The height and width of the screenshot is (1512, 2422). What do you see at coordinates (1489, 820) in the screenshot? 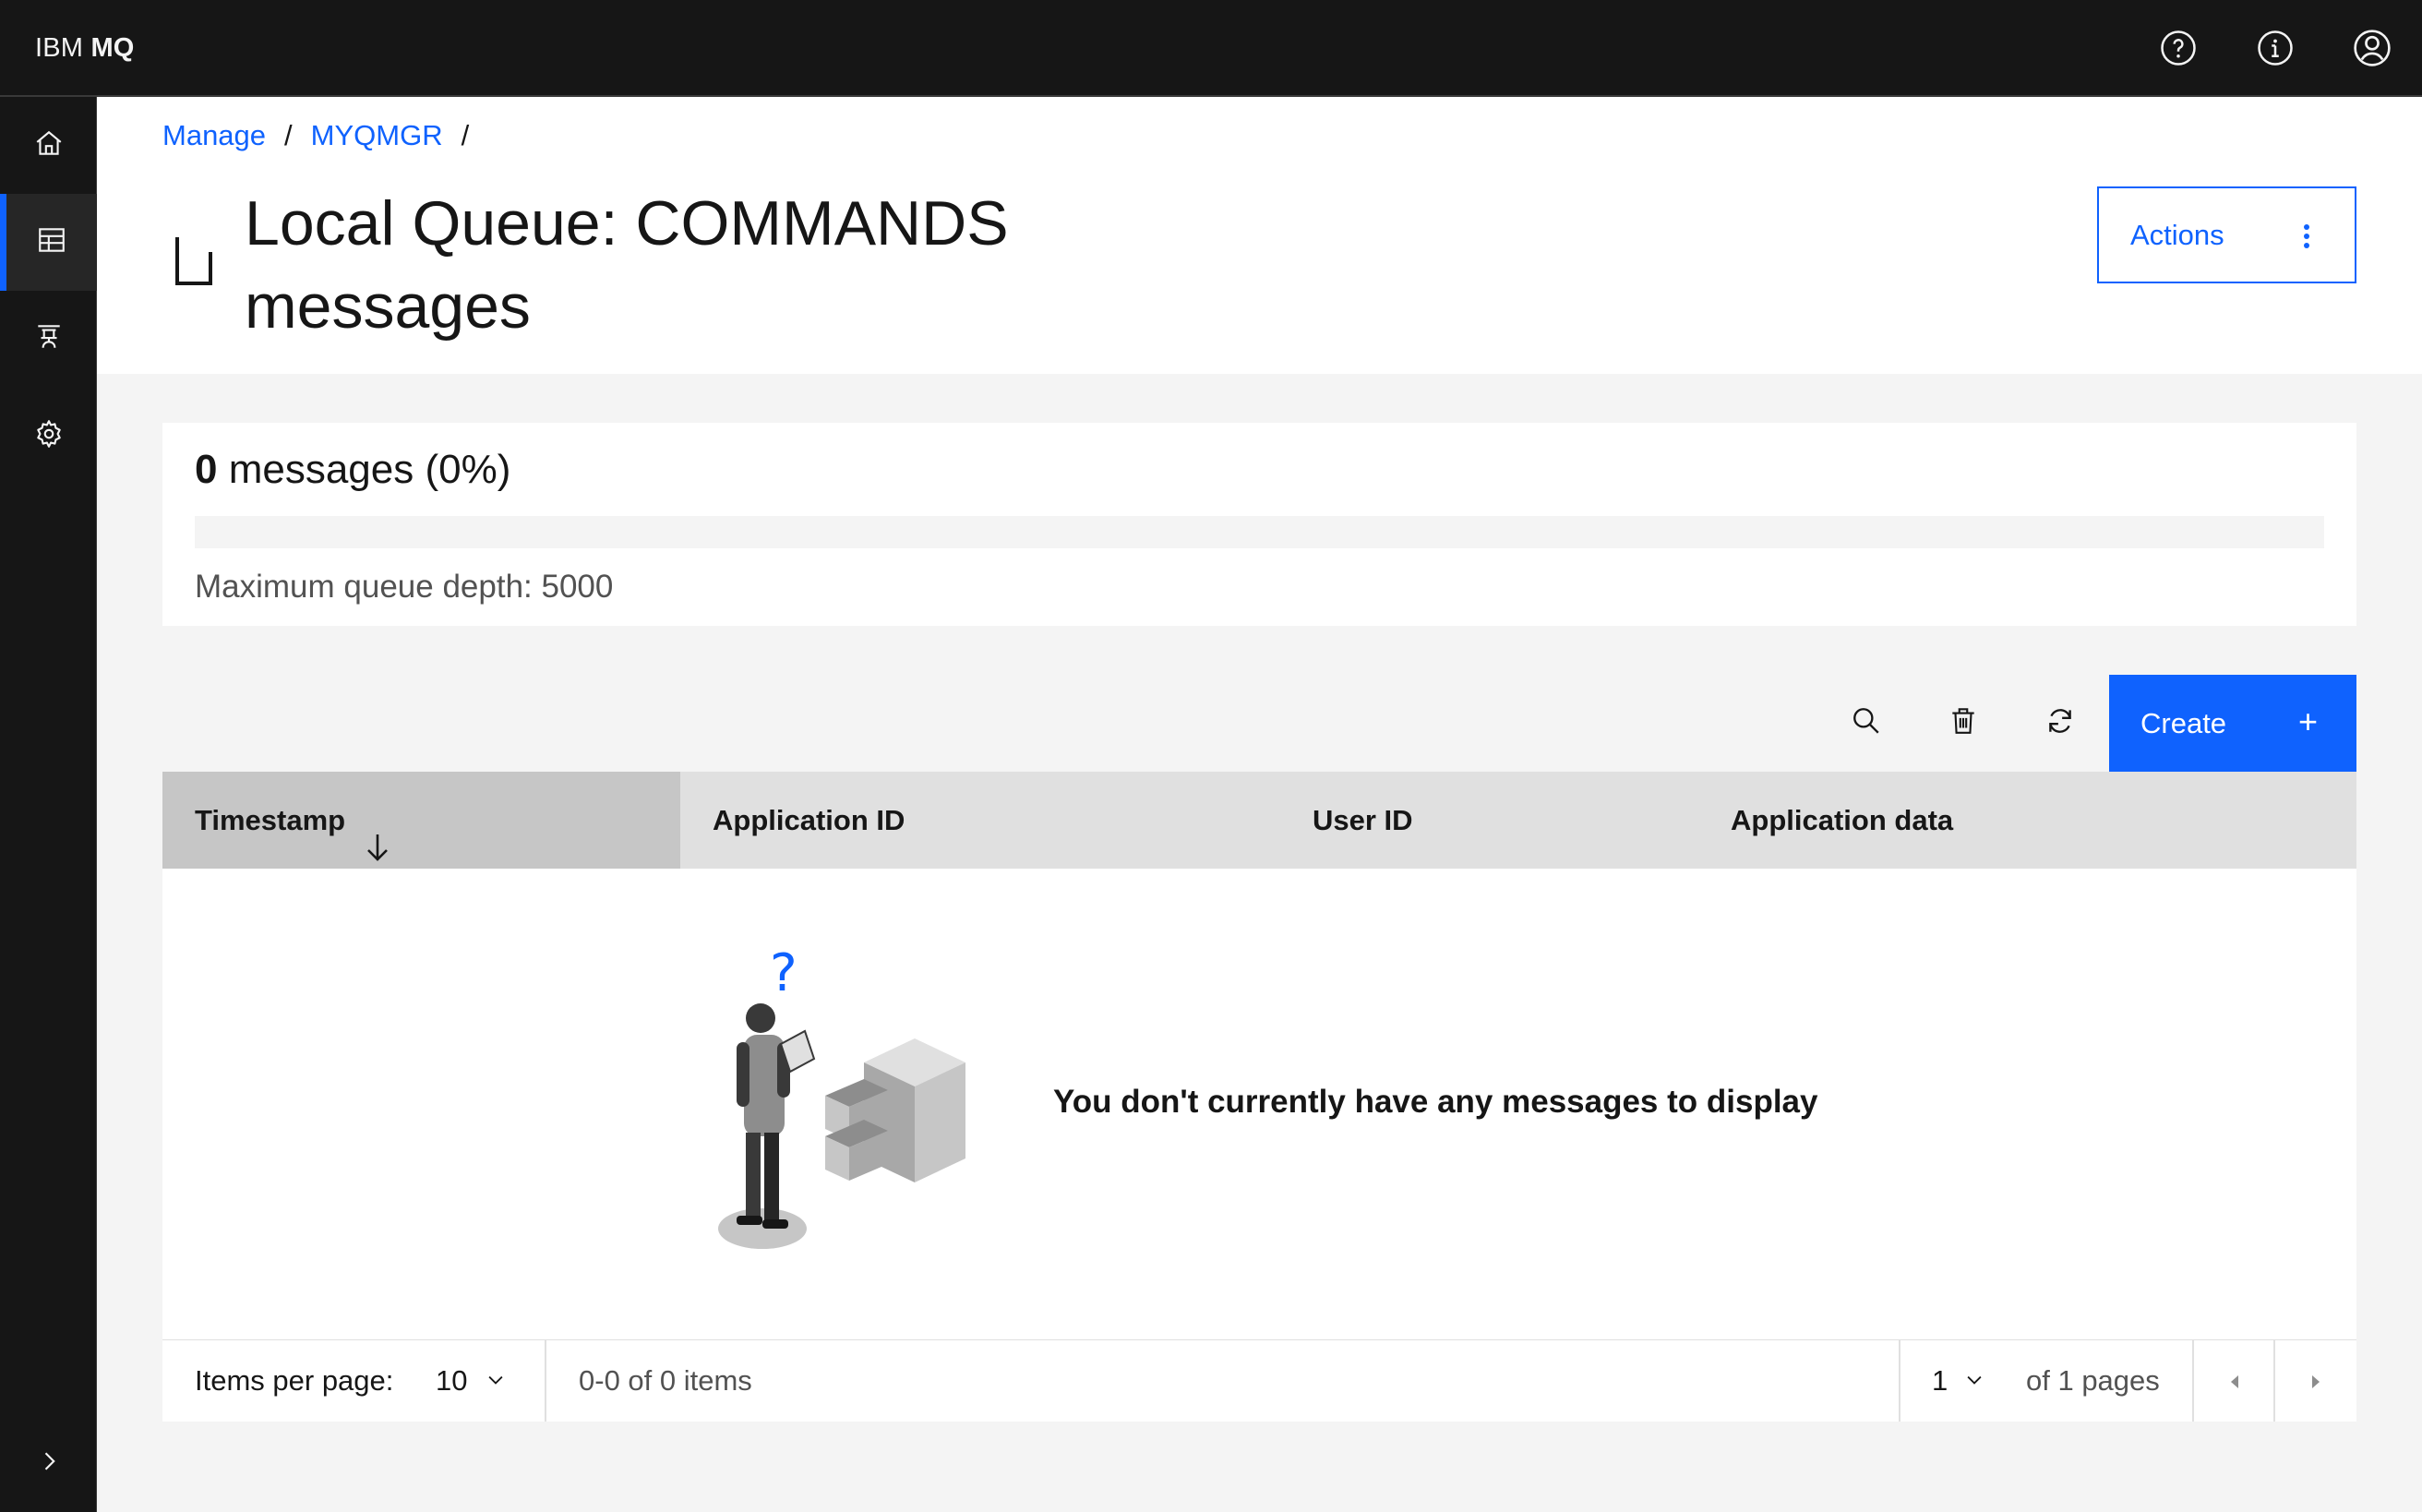
I see `column-header-user-id: User ID` at bounding box center [1489, 820].